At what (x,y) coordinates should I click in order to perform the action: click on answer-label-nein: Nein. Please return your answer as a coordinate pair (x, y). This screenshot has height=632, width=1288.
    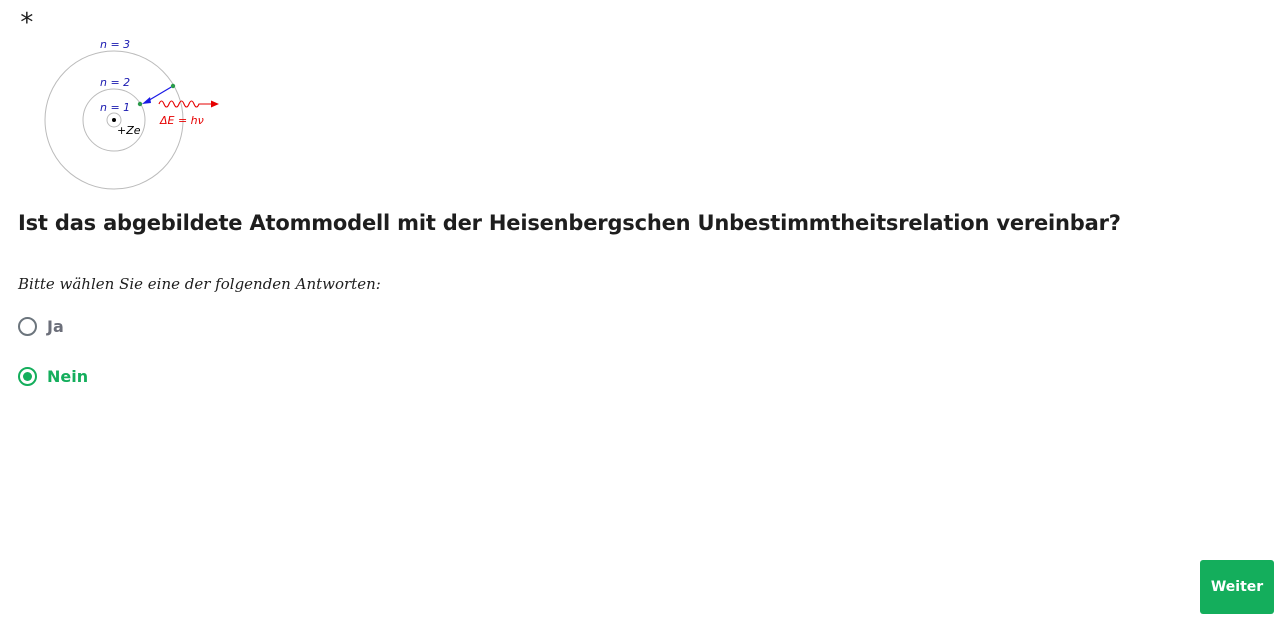
    Looking at the image, I should click on (68, 376).